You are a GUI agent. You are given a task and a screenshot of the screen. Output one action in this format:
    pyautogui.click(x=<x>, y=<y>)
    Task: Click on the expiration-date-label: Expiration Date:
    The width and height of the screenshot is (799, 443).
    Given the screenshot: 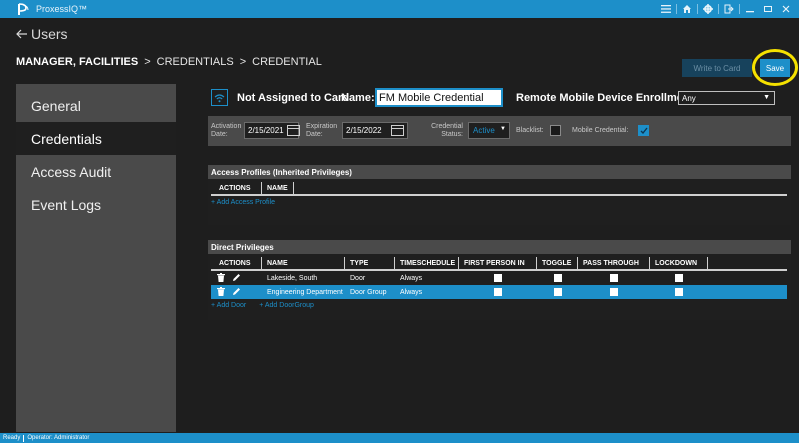 What is the action you would take?
    pyautogui.click(x=322, y=130)
    